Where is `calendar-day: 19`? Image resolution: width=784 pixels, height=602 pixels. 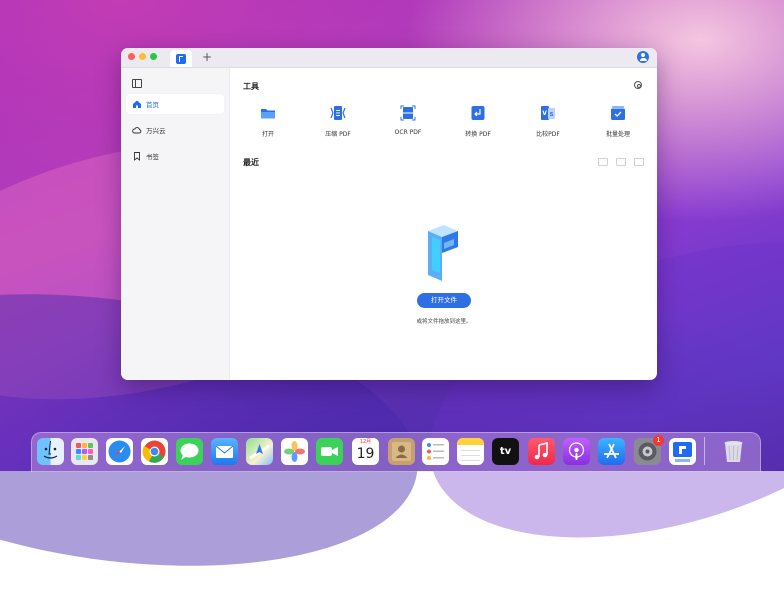 calendar-day: 19 is located at coordinates (365, 454).